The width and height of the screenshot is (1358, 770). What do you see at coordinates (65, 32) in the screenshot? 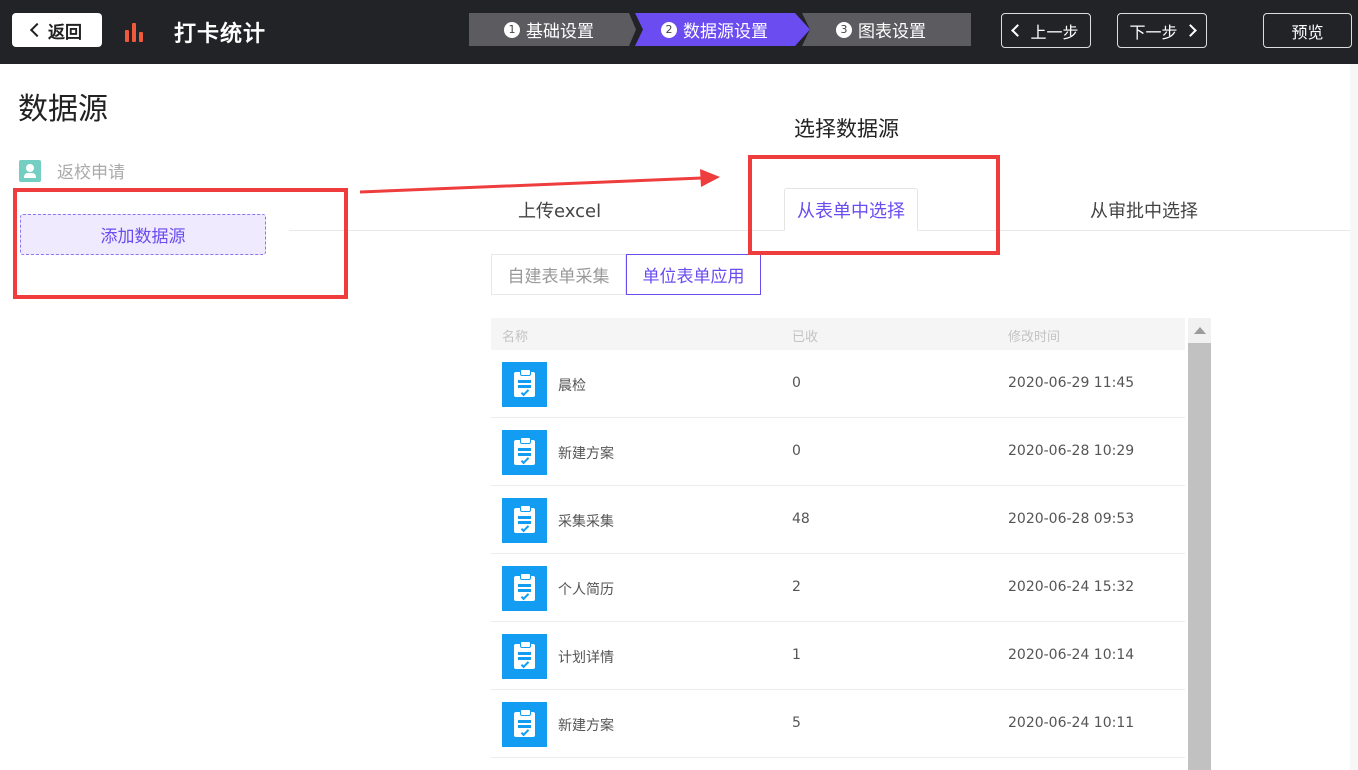
I see `back-label: 返回` at bounding box center [65, 32].